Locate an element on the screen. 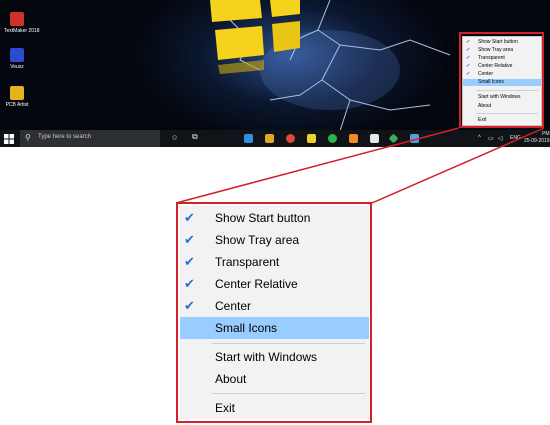 The image size is (550, 425). menu-item-center-relative: ✔ Center Relative is located at coordinates (274, 284).